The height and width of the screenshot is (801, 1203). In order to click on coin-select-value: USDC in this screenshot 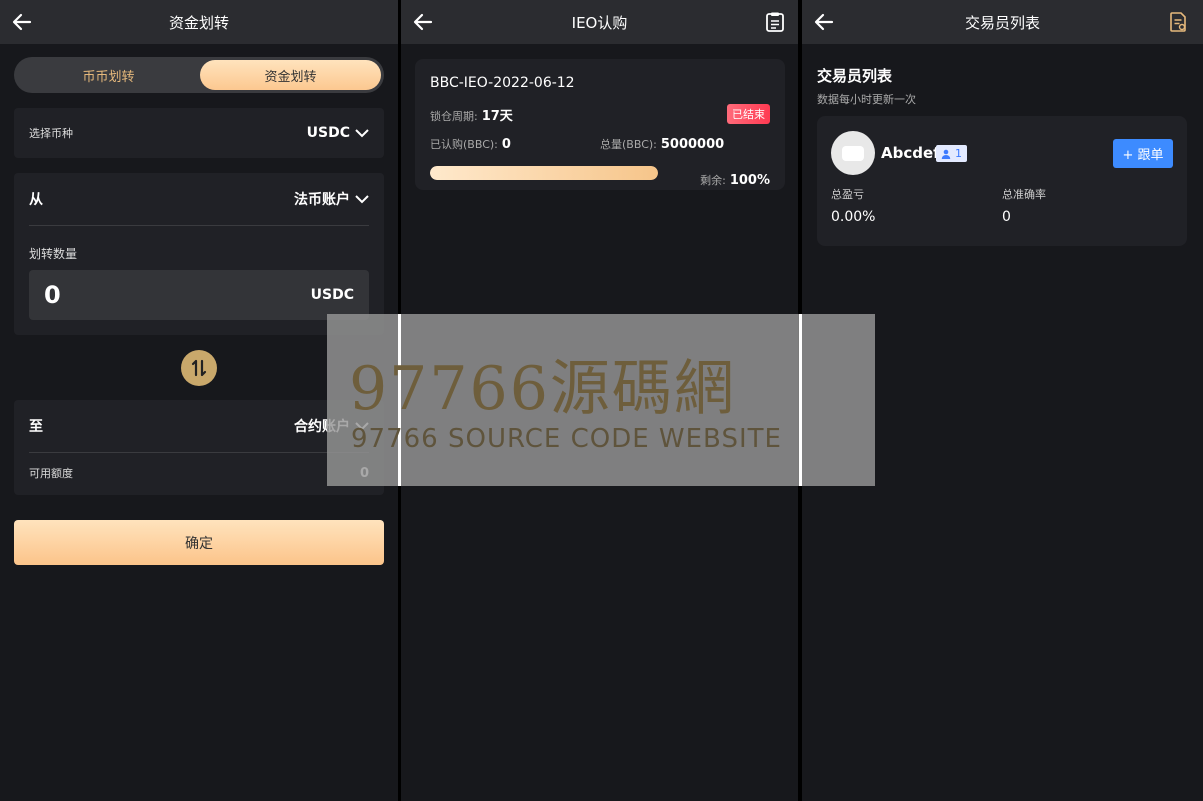, I will do `click(338, 133)`.